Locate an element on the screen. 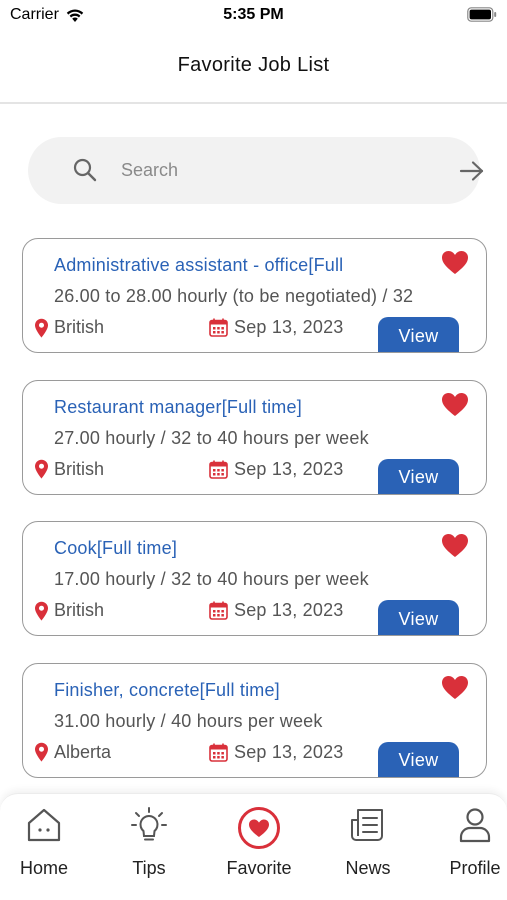 The width and height of the screenshot is (507, 900). tab-news: News is located at coordinates (368, 844).